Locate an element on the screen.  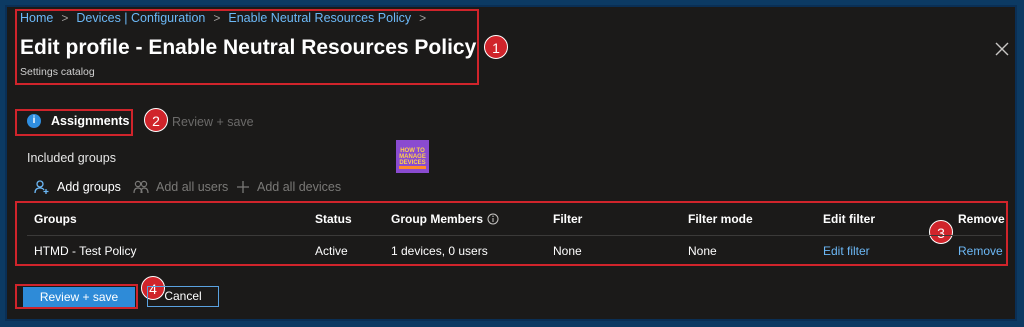
add-groups-button: Add groups is located at coordinates (77, 187).